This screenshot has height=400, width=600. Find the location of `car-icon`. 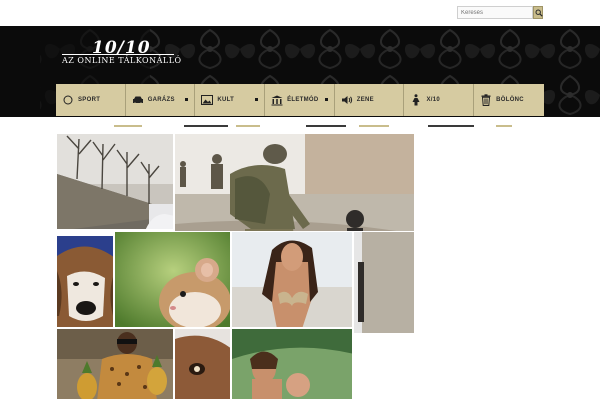

car-icon is located at coordinates (138, 100).